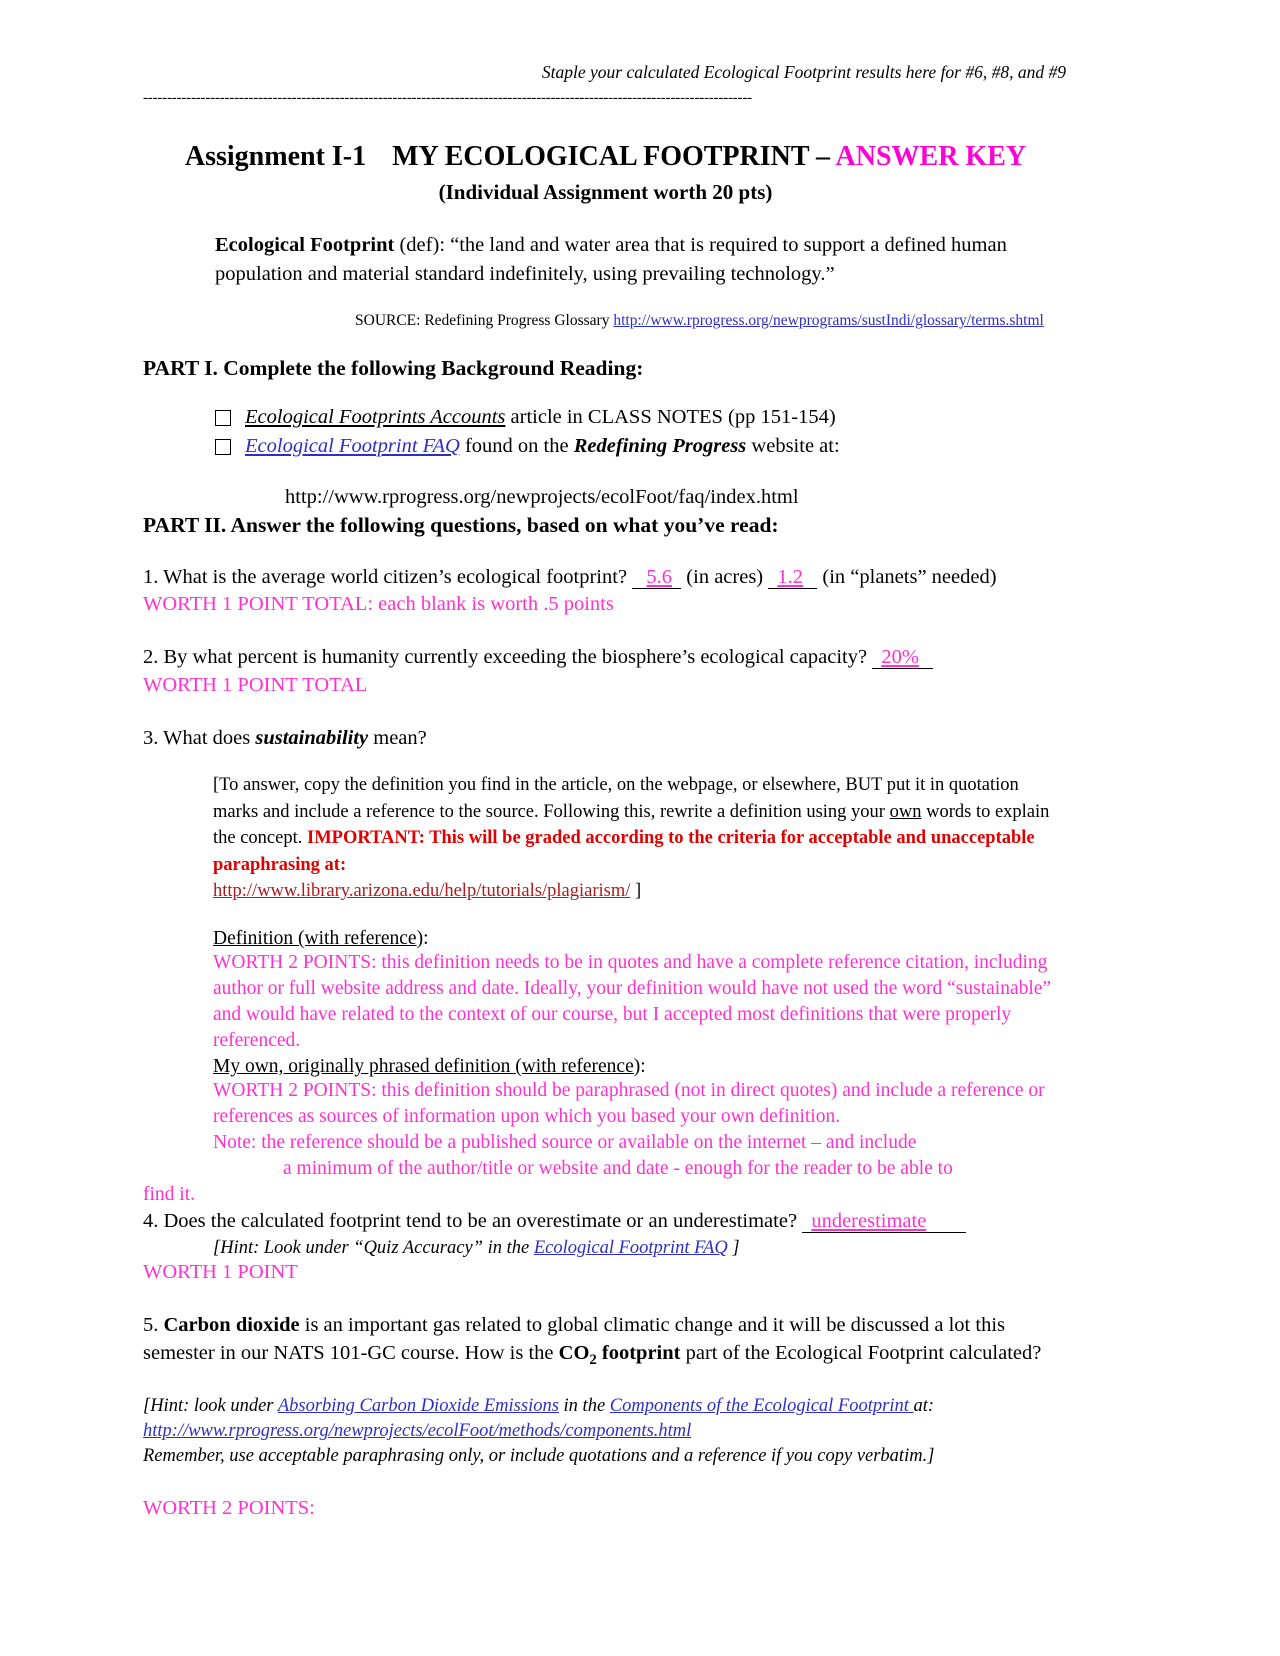 This screenshot has width=1280, height=1656. I want to click on reading-item-1-title: Ecological Footprints Accounts, so click(375, 417).